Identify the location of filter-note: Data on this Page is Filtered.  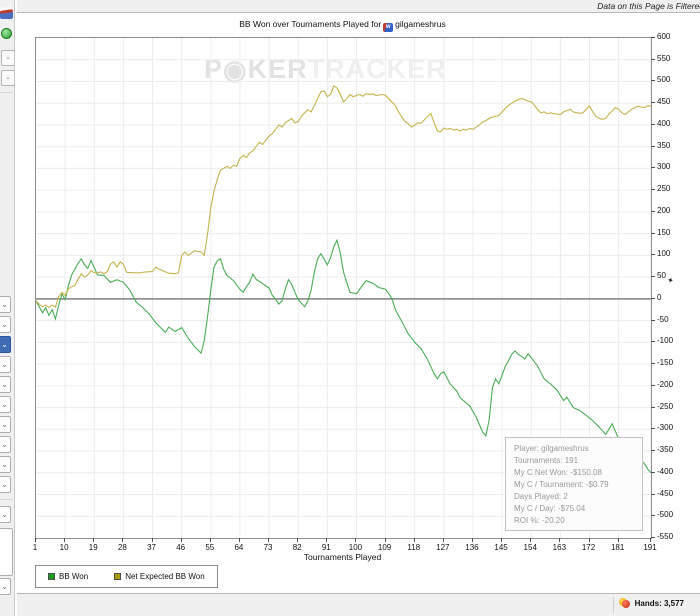
(648, 6).